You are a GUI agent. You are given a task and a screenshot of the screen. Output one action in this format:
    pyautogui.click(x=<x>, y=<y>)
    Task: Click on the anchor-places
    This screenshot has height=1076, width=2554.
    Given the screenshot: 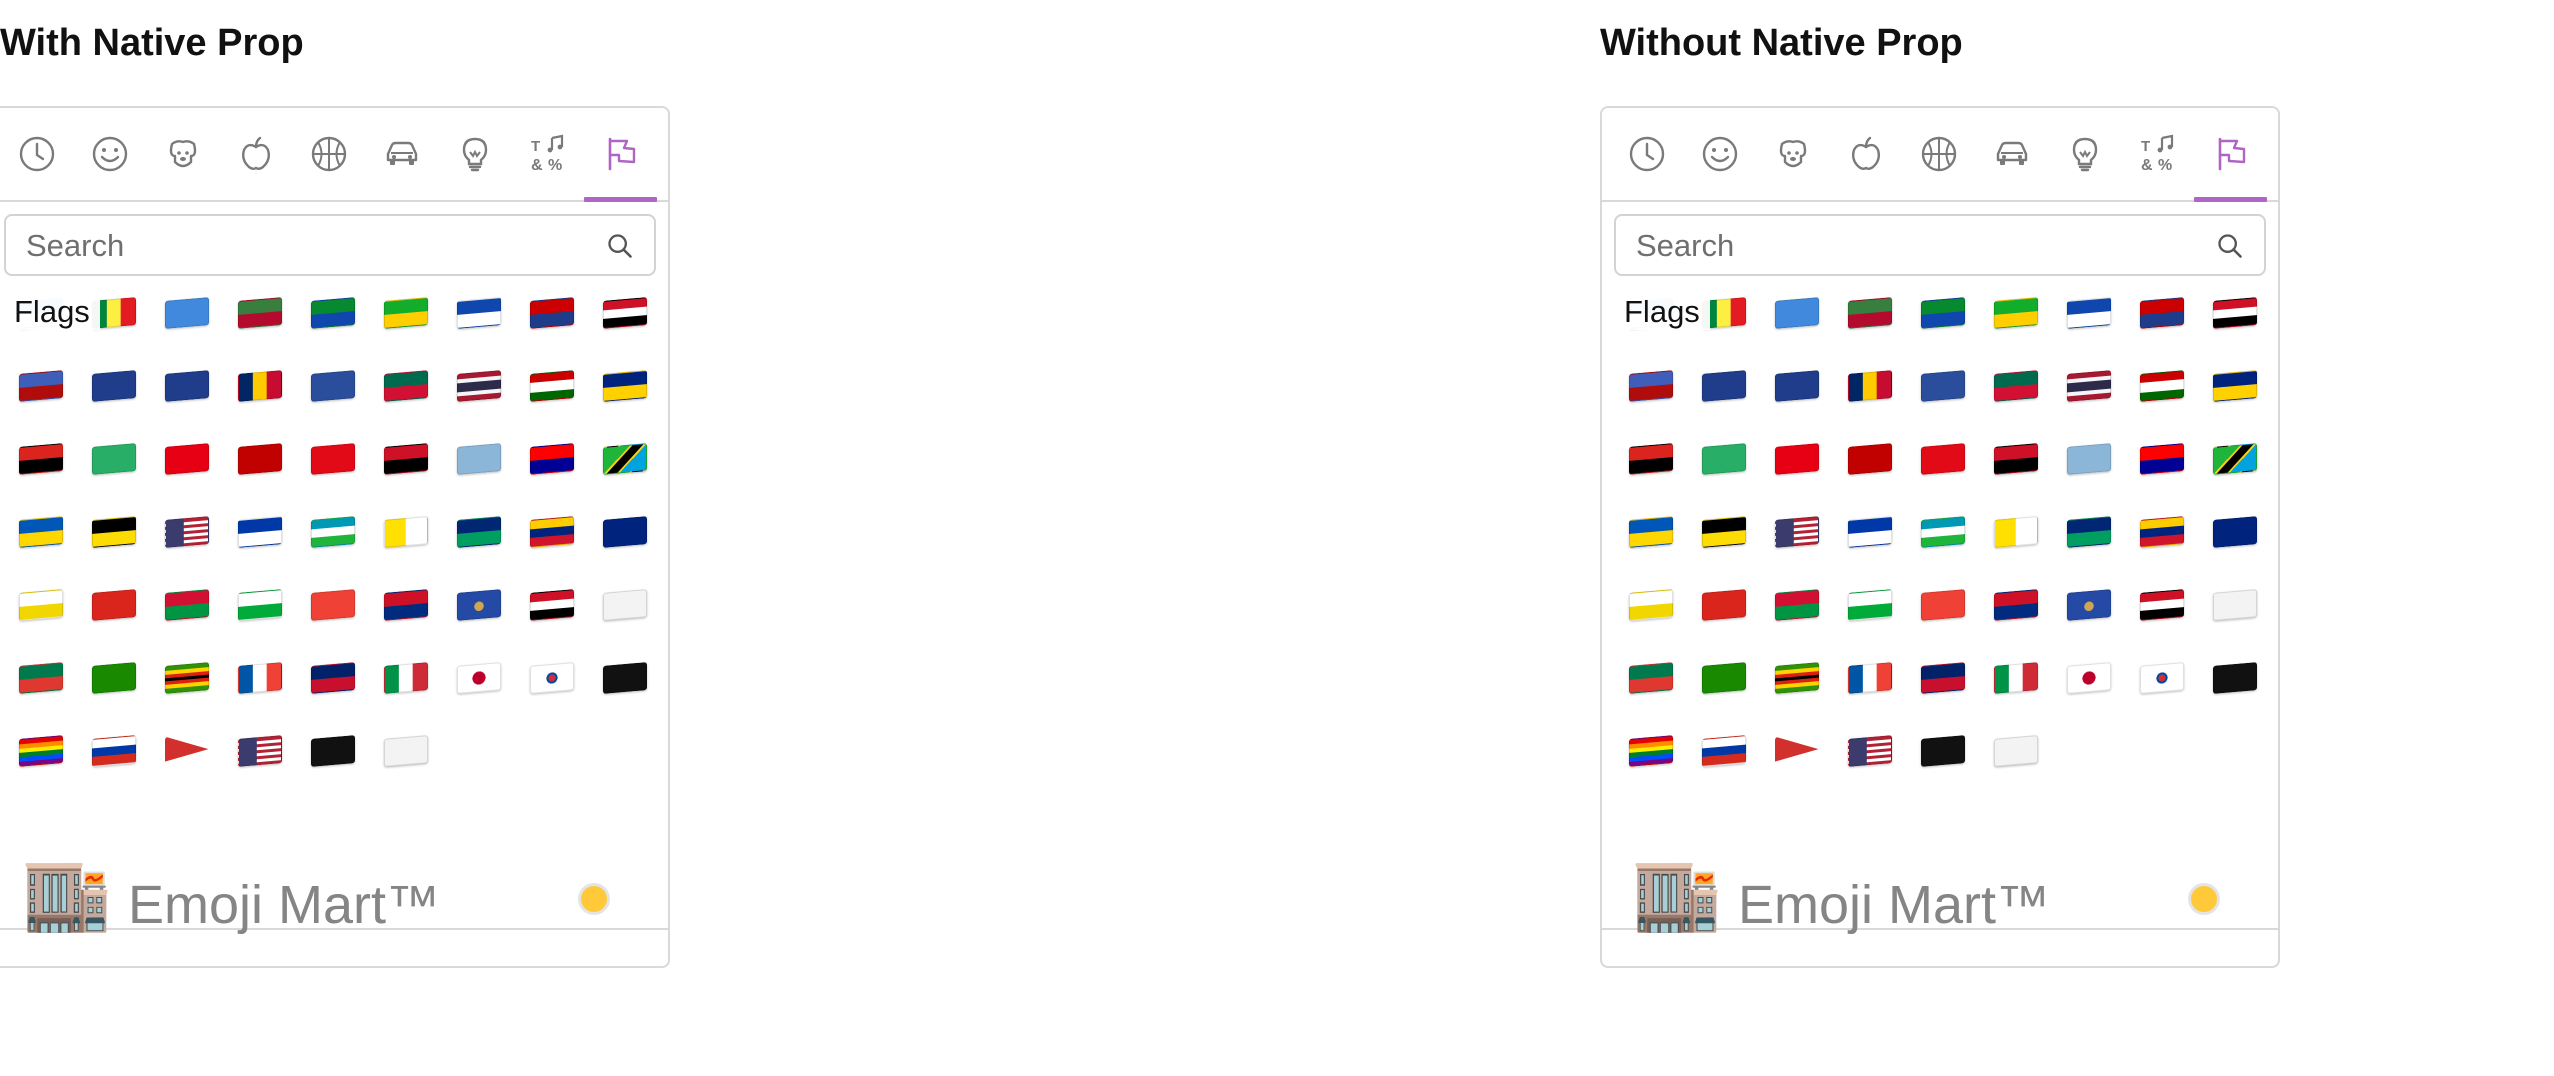 What is the action you would take?
    pyautogui.click(x=401, y=154)
    